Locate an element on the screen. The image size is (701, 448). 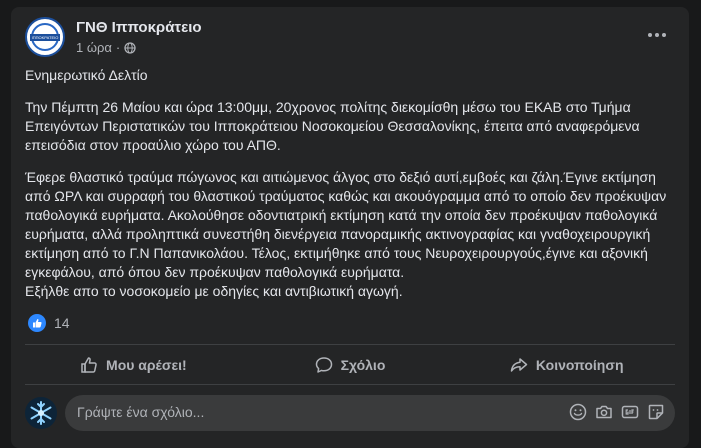
comment-label: Σχόλιο is located at coordinates (363, 365).